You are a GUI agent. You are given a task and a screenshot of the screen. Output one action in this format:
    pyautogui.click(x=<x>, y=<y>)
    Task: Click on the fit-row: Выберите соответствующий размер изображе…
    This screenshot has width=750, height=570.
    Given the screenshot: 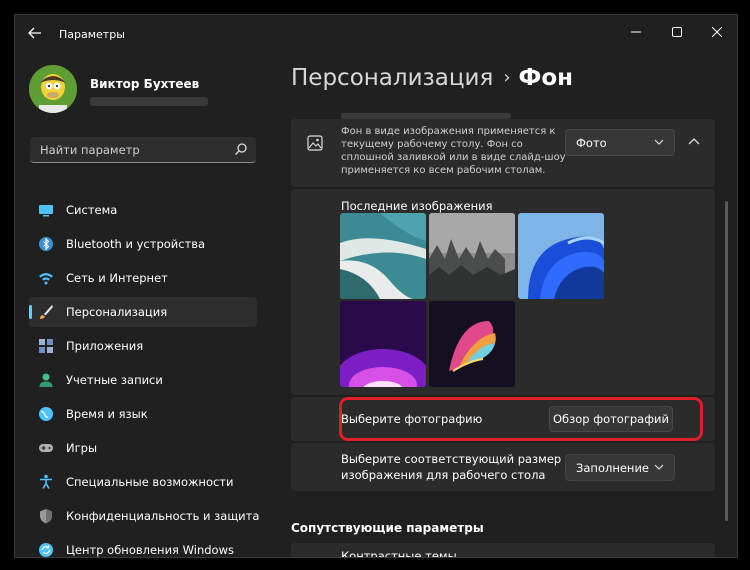 What is the action you would take?
    pyautogui.click(x=503, y=467)
    